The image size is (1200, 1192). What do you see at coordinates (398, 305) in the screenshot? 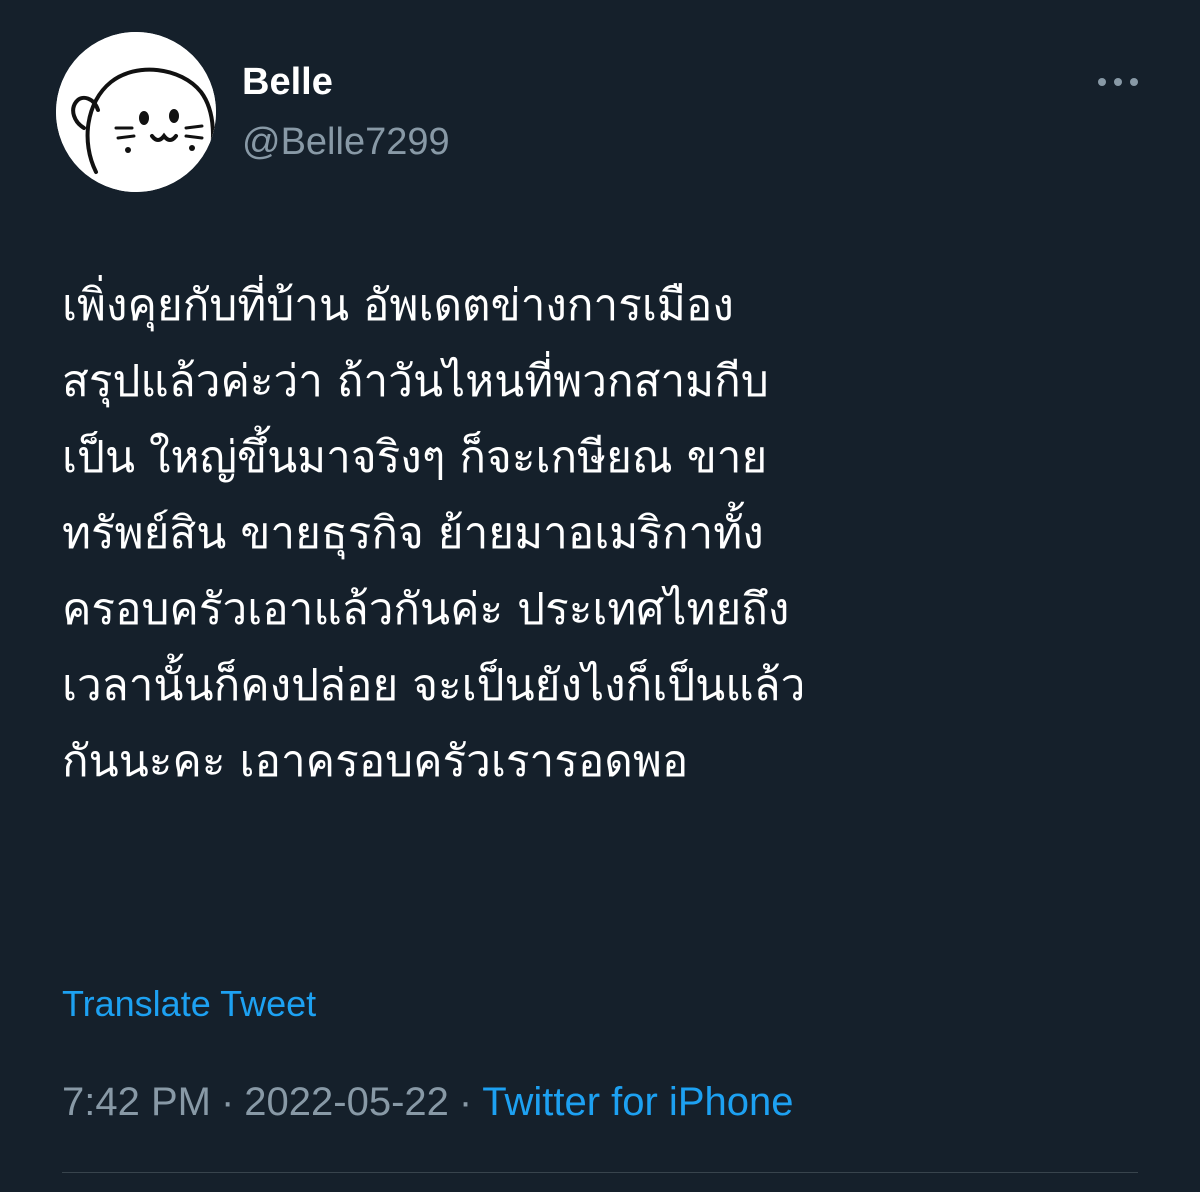
I see `tweet-text-line: เพิ่งคุยกับที่บ้าน อัพเดตข่างการเมือง` at bounding box center [398, 305].